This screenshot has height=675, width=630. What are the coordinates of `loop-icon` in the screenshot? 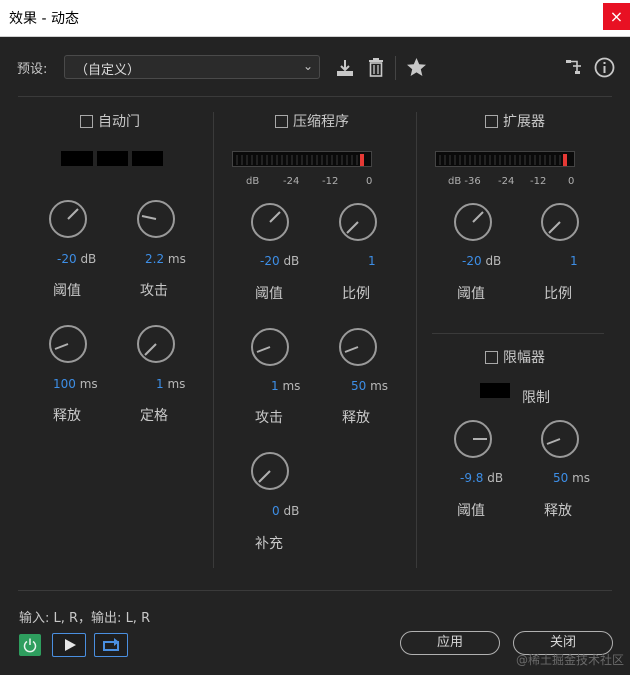 It's located at (111, 644).